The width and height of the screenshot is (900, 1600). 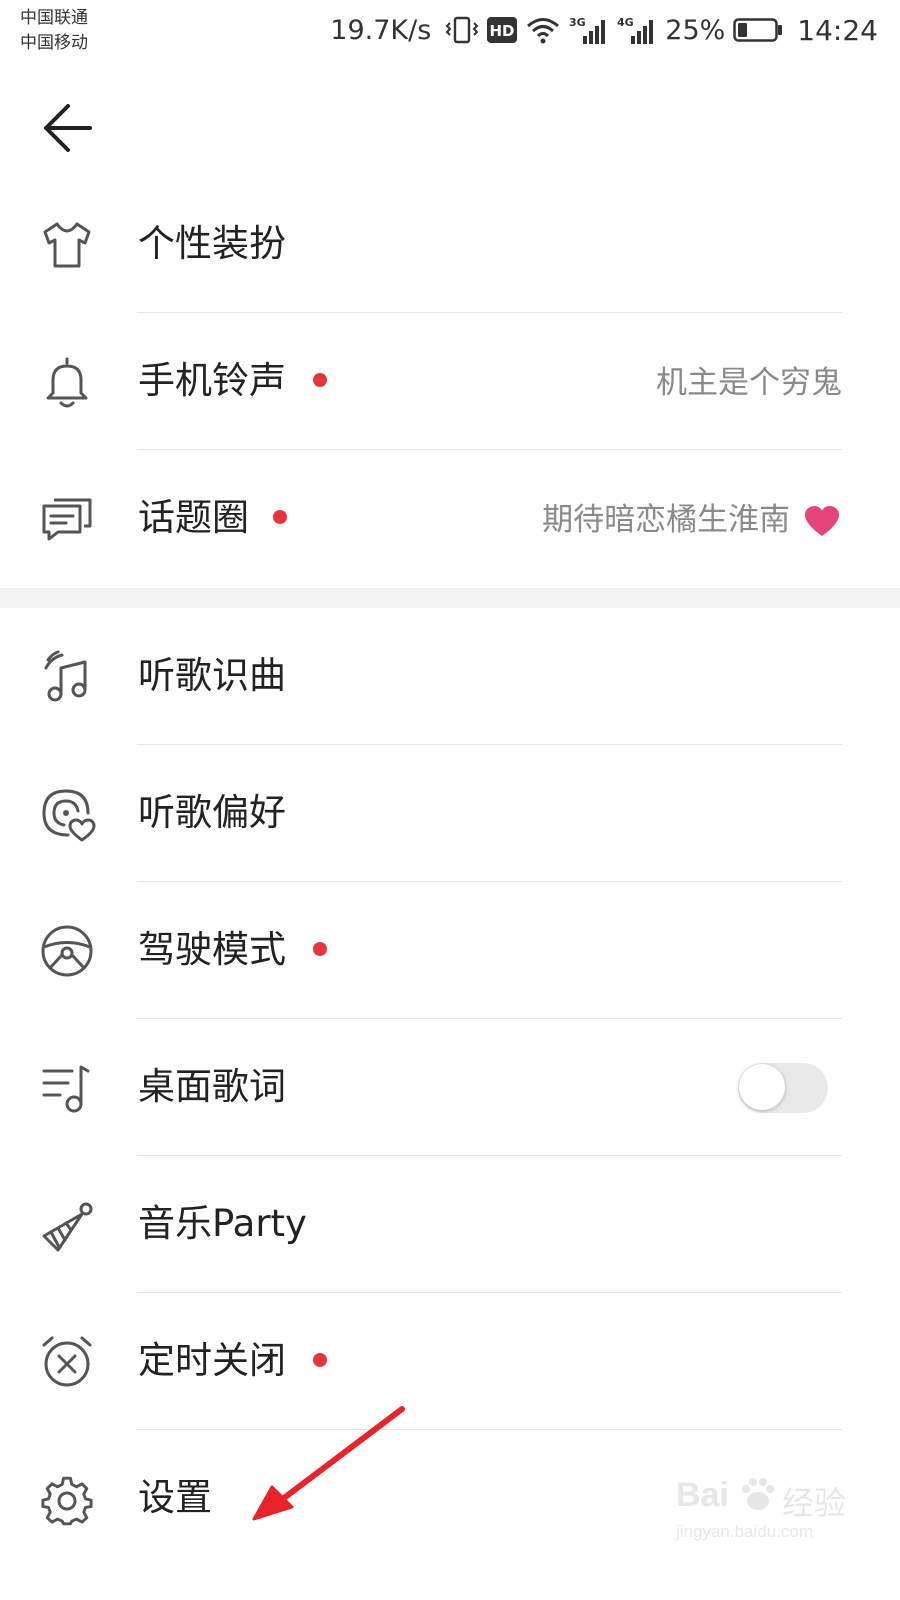 I want to click on battery-percent: 25%, so click(x=695, y=30).